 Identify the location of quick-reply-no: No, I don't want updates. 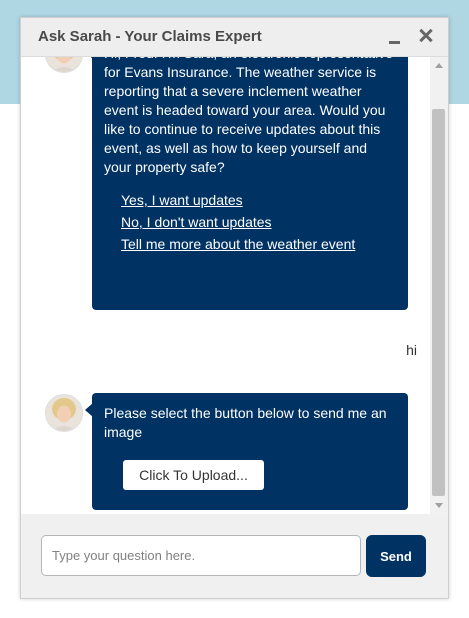
(250, 222).